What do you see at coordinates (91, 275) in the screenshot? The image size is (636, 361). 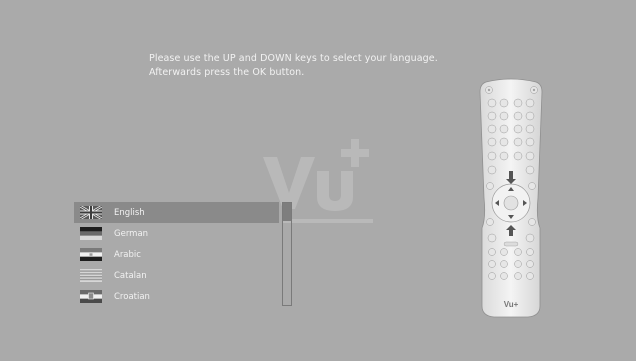 I see `catalan-flag-icon` at bounding box center [91, 275].